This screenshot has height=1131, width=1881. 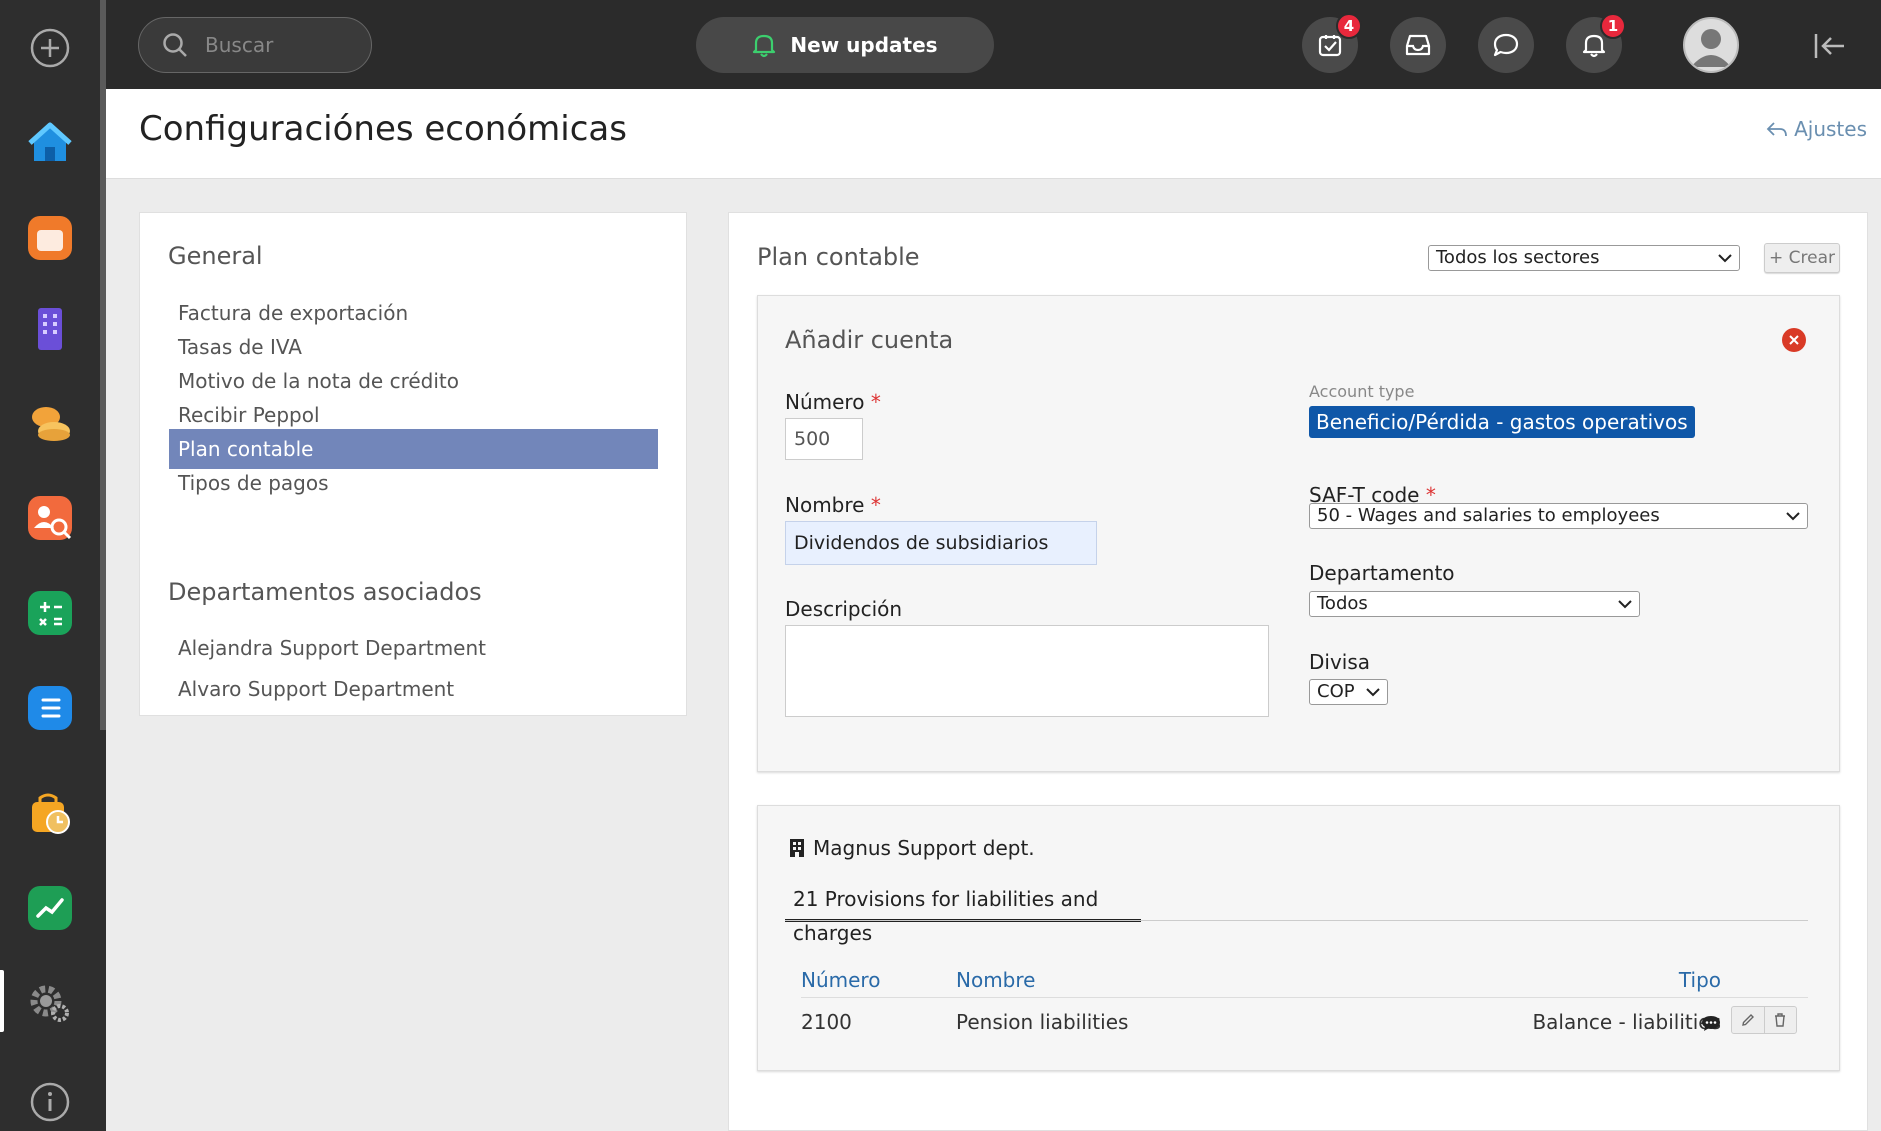 I want to click on chat-bubble-icon, so click(x=1506, y=45).